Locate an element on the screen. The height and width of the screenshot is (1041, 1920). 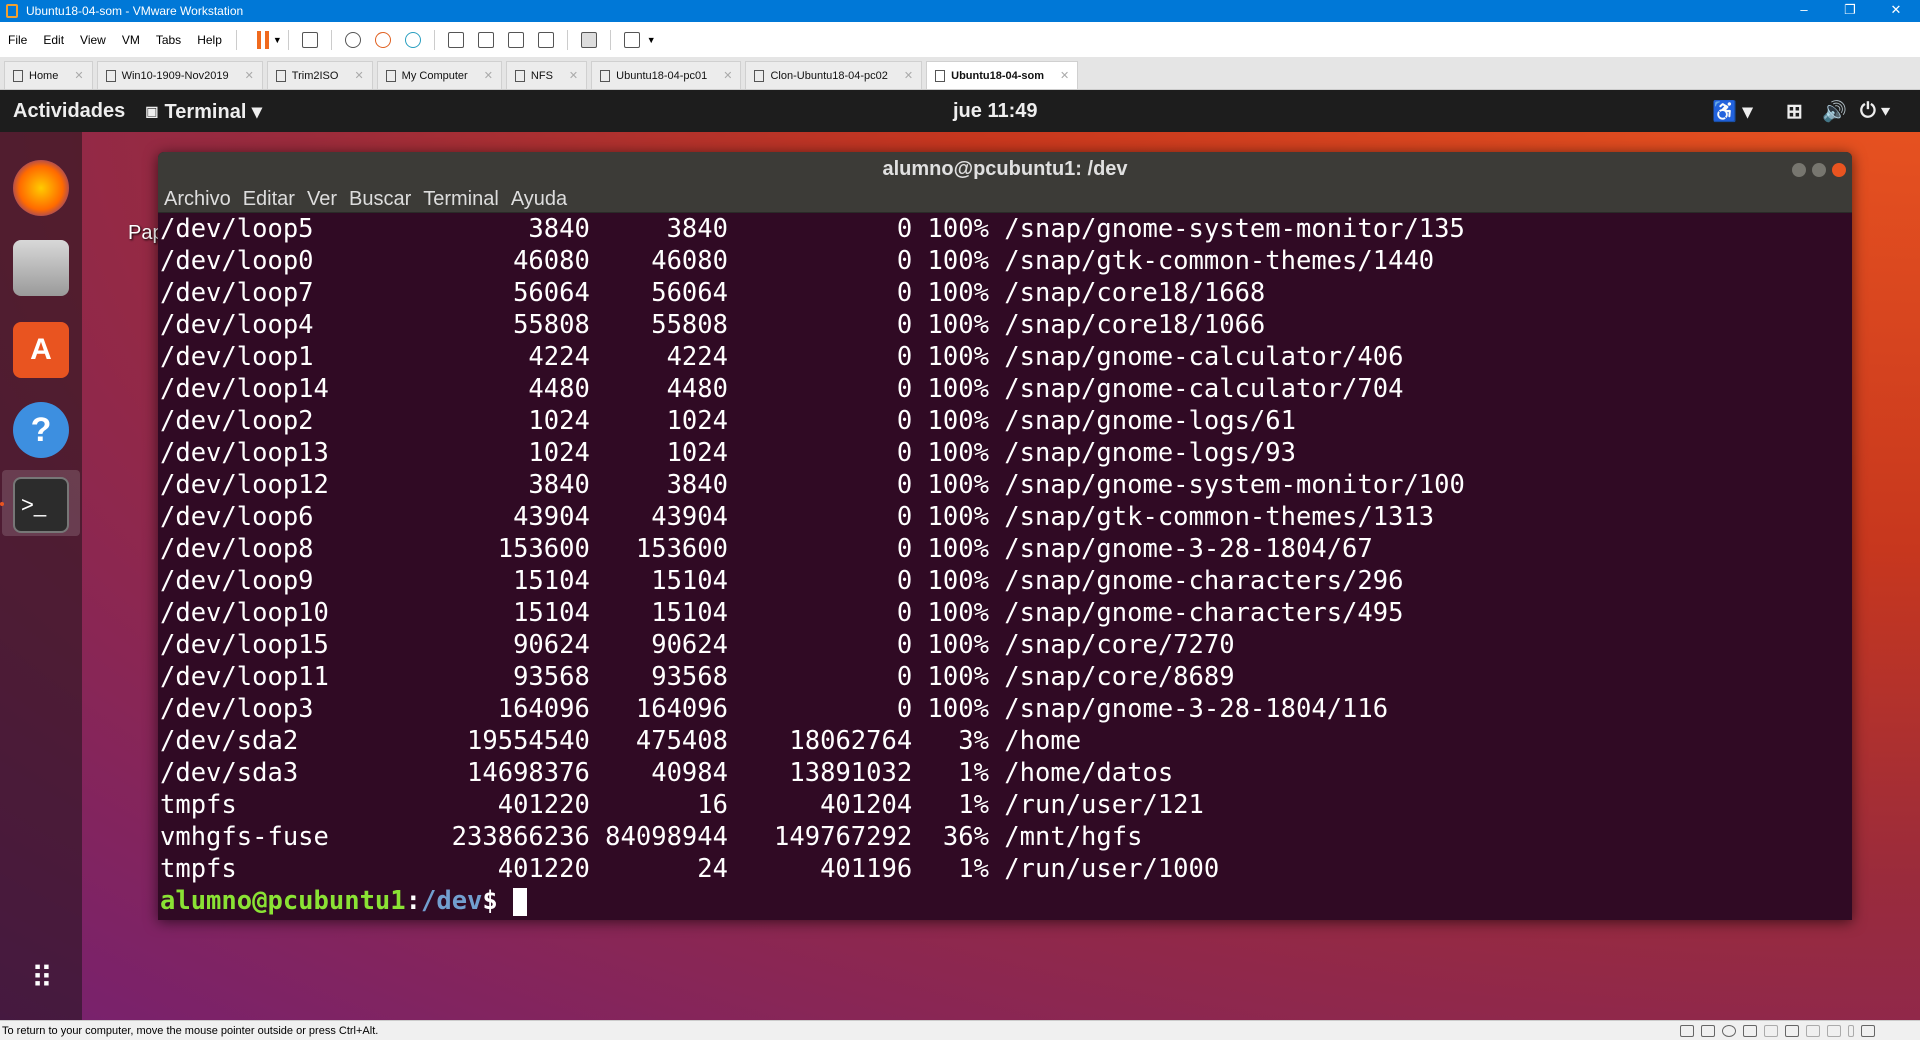
use-percent: 3% is located at coordinates (973, 741).